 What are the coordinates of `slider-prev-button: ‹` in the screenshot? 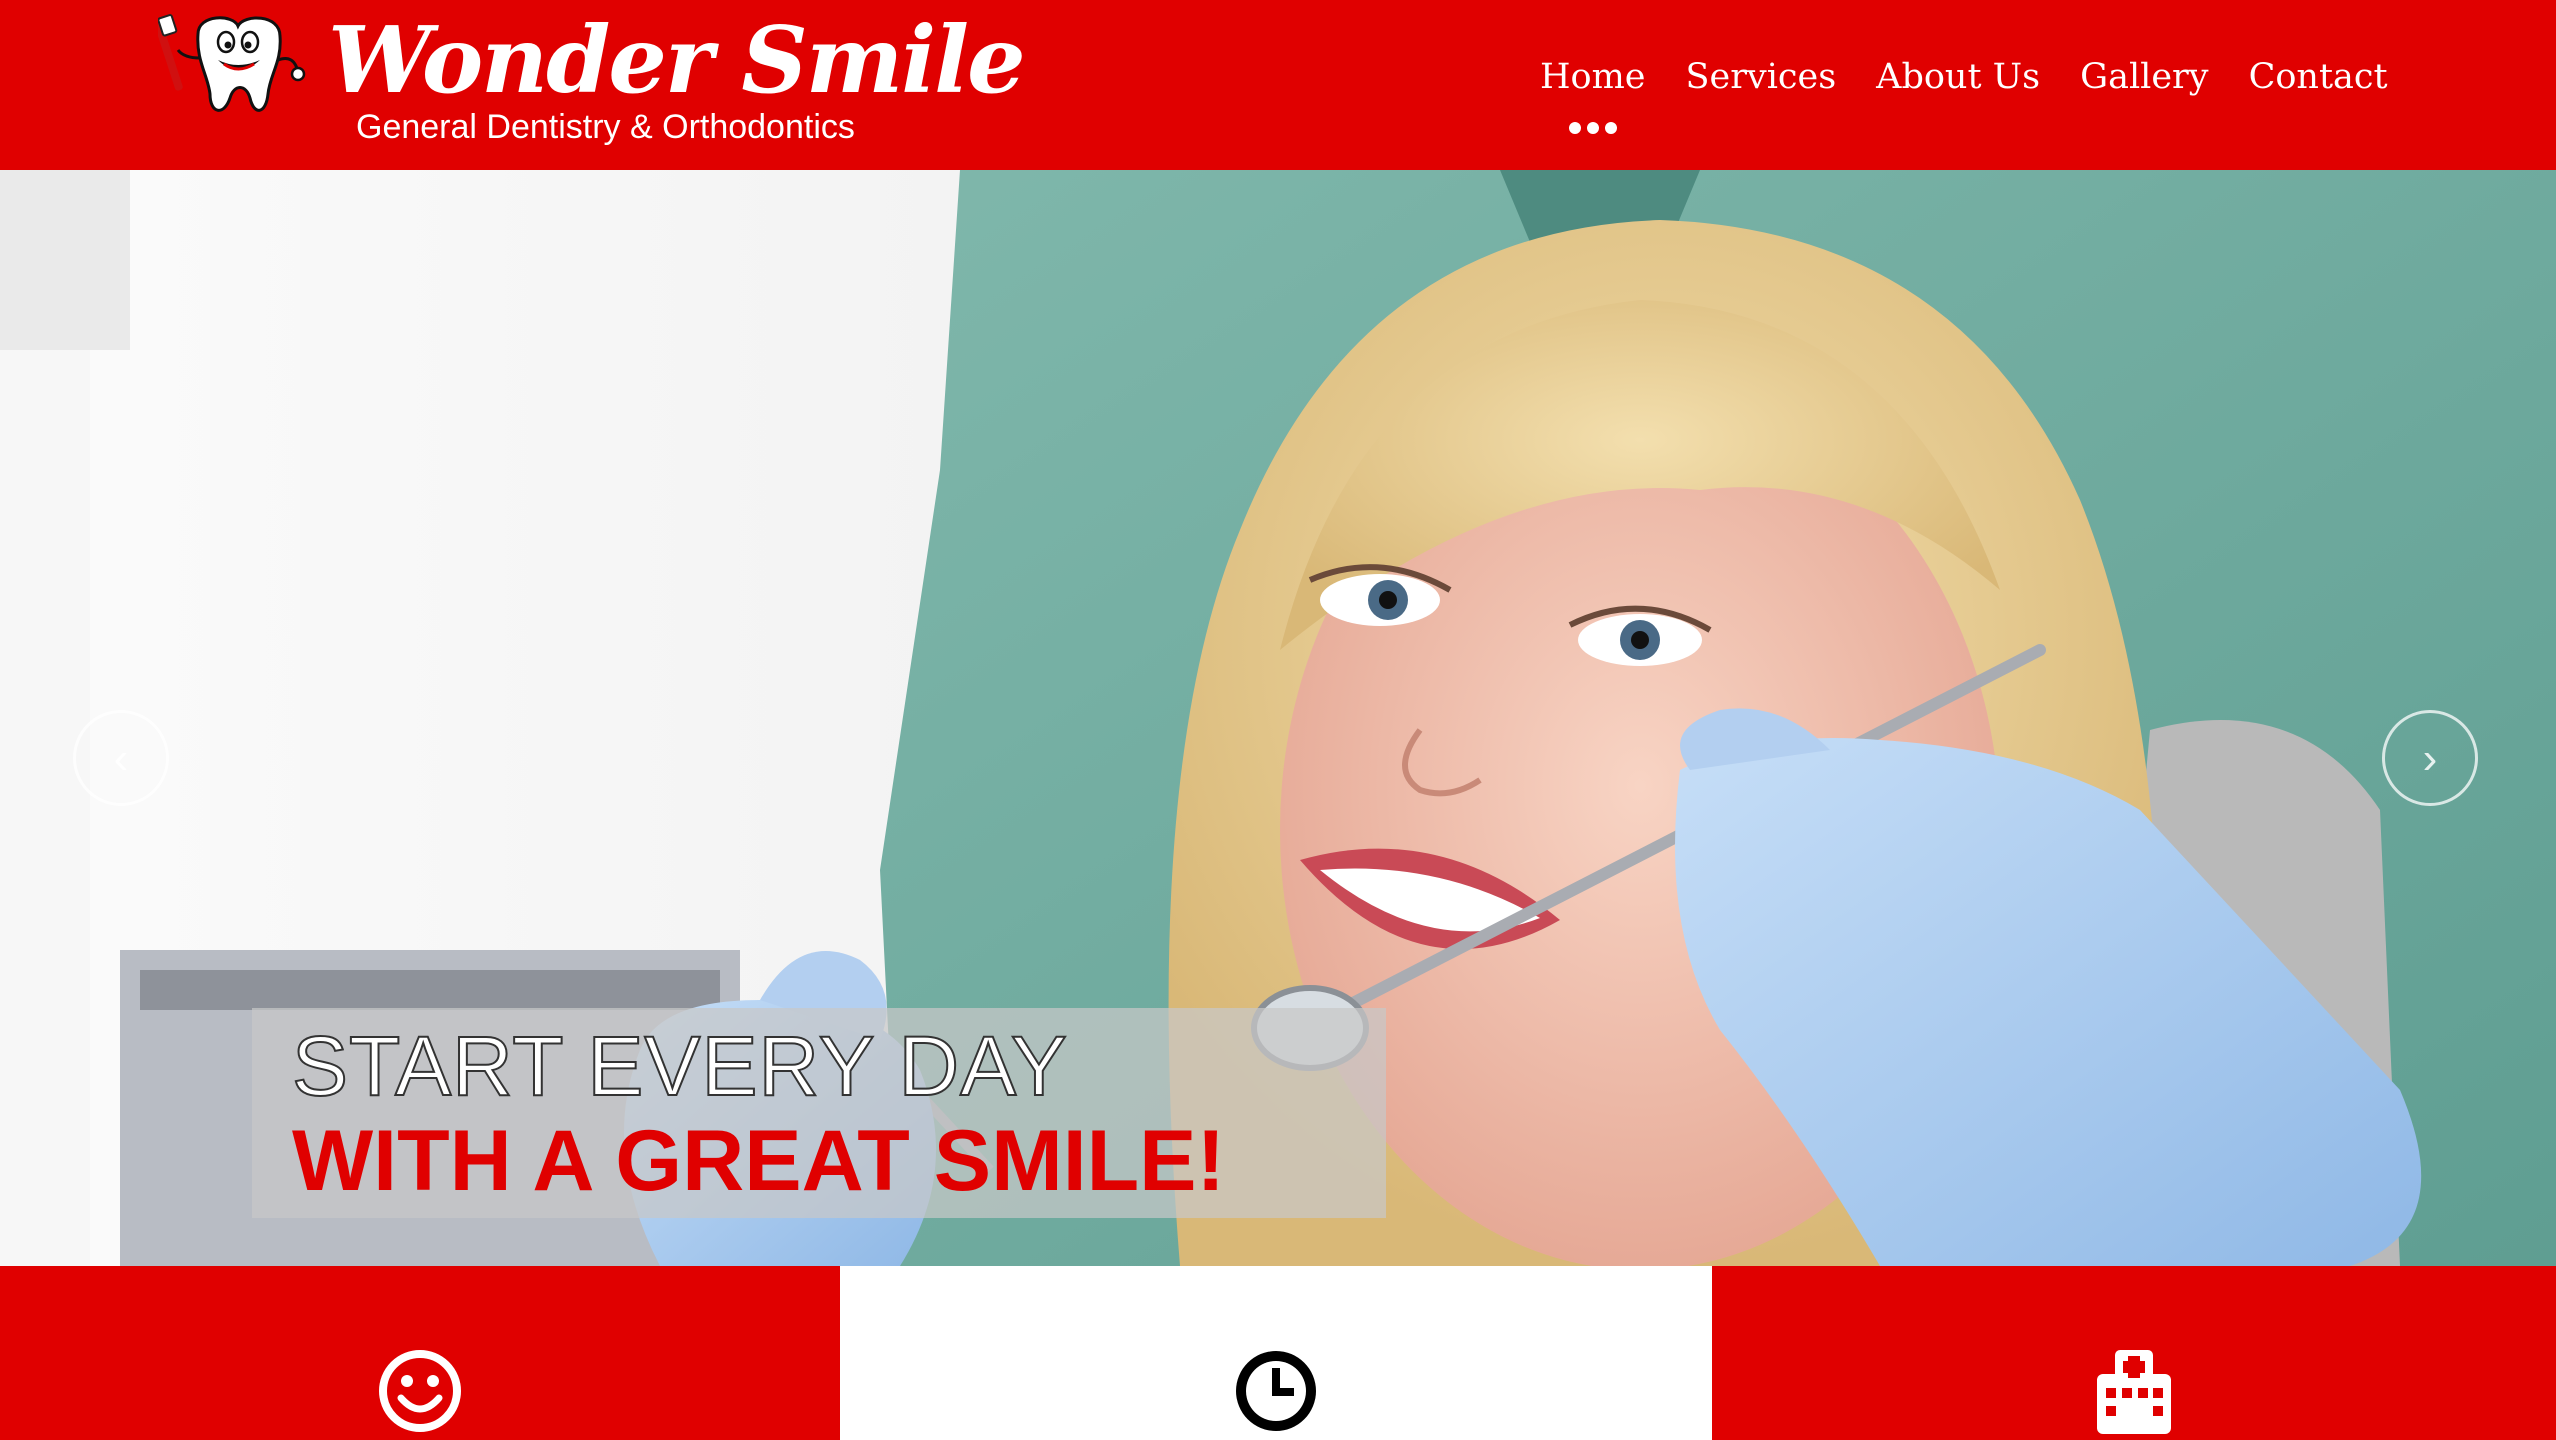 It's located at (121, 758).